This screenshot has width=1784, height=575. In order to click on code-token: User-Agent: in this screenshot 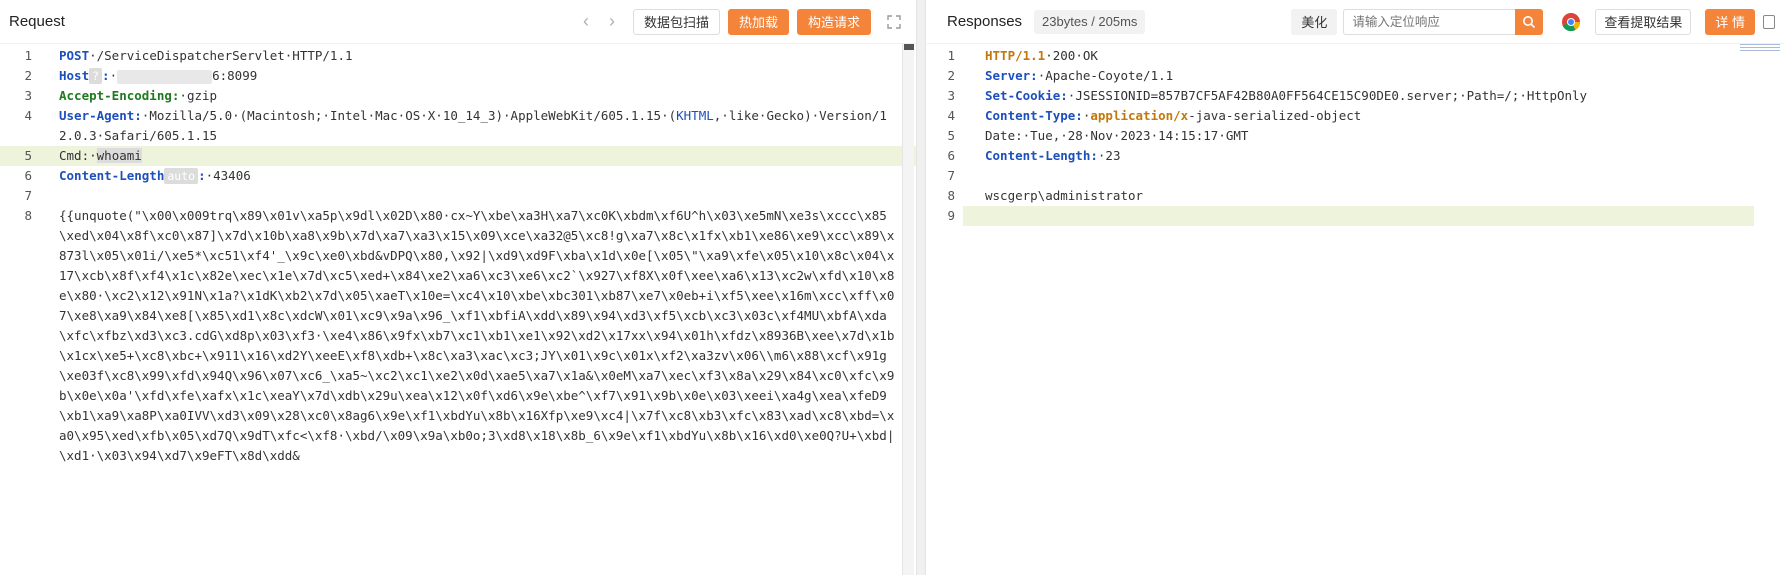, I will do `click(100, 115)`.